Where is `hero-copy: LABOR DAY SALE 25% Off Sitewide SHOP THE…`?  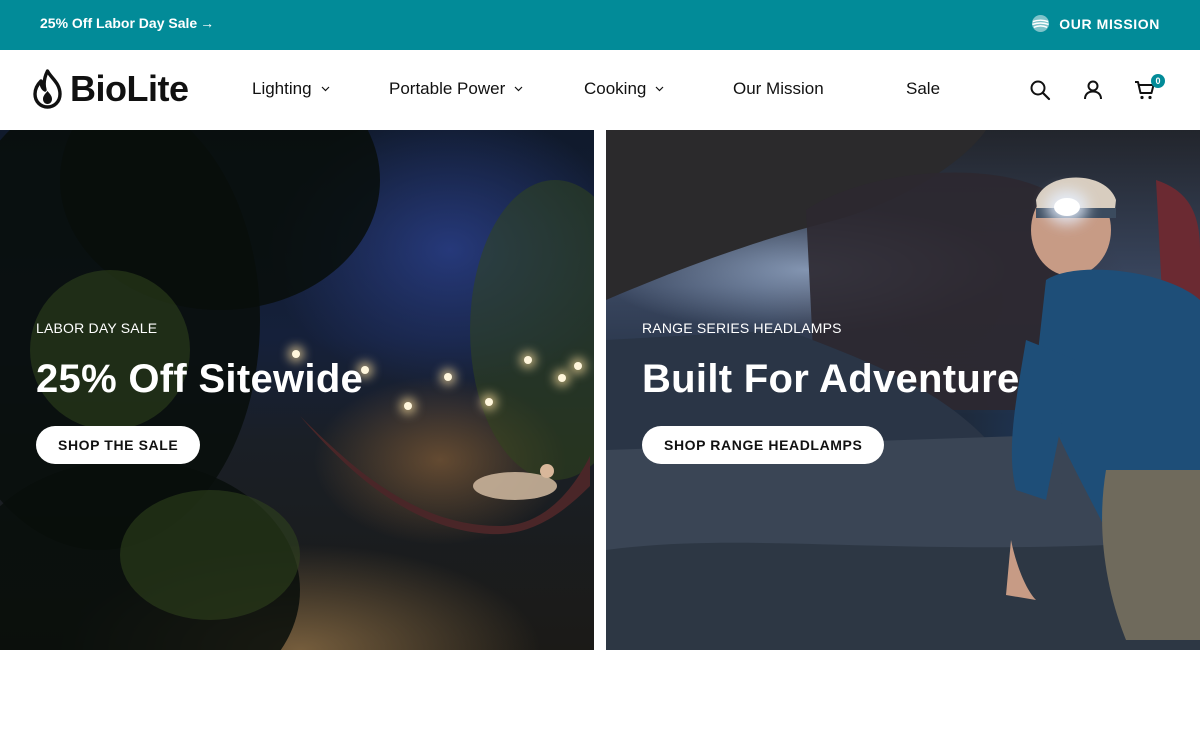 hero-copy: LABOR DAY SALE 25% Off Sitewide SHOP THE… is located at coordinates (199, 392).